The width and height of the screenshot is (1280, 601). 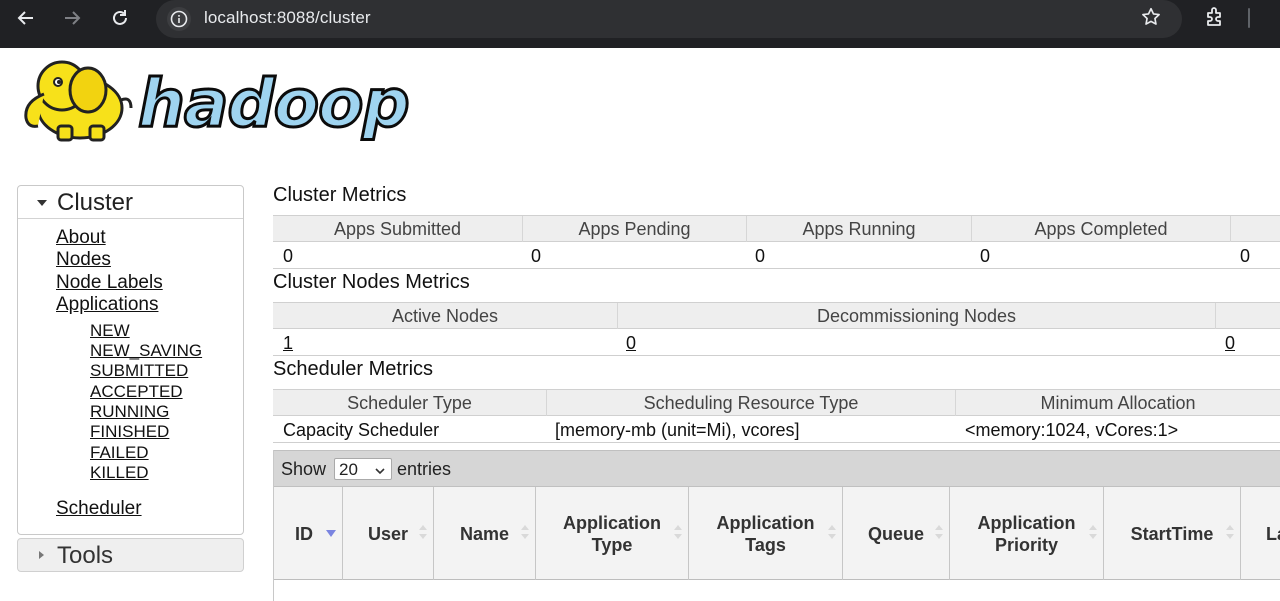 I want to click on app-state-new: NEW, so click(x=110, y=331).